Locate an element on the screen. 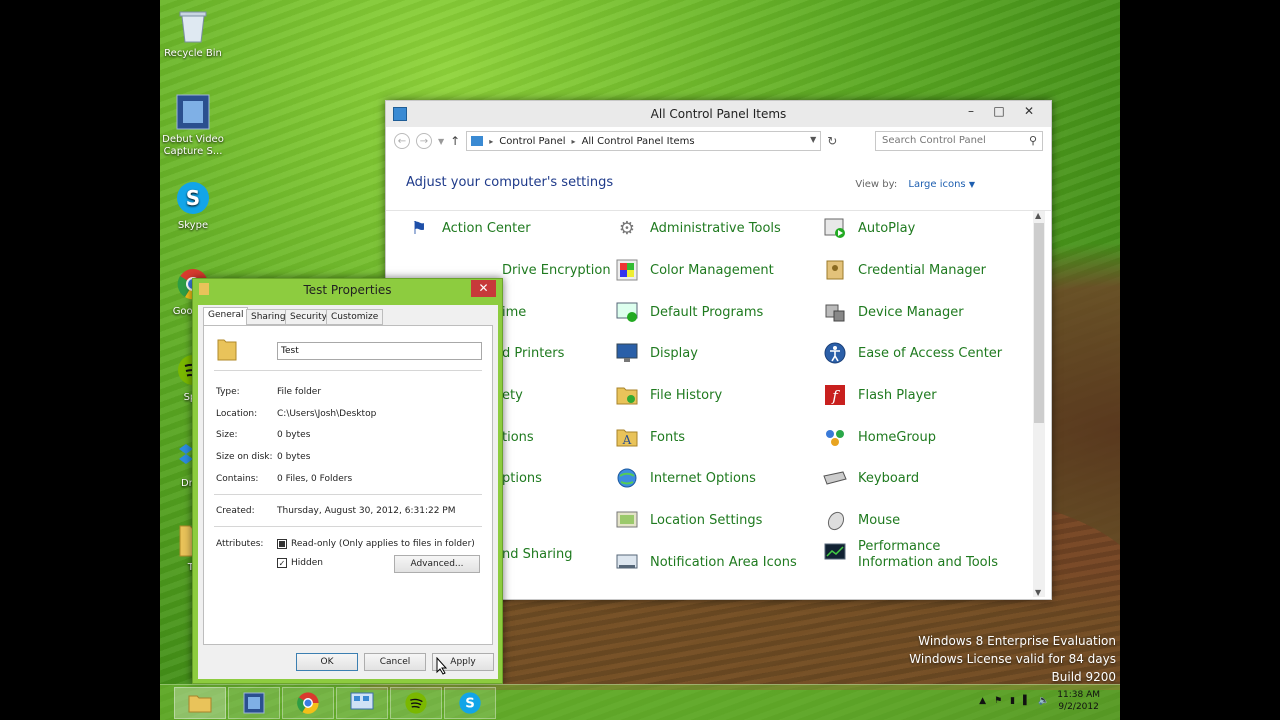 This screenshot has width=1280, height=720. cp-item-file-history: File History is located at coordinates (668, 395).